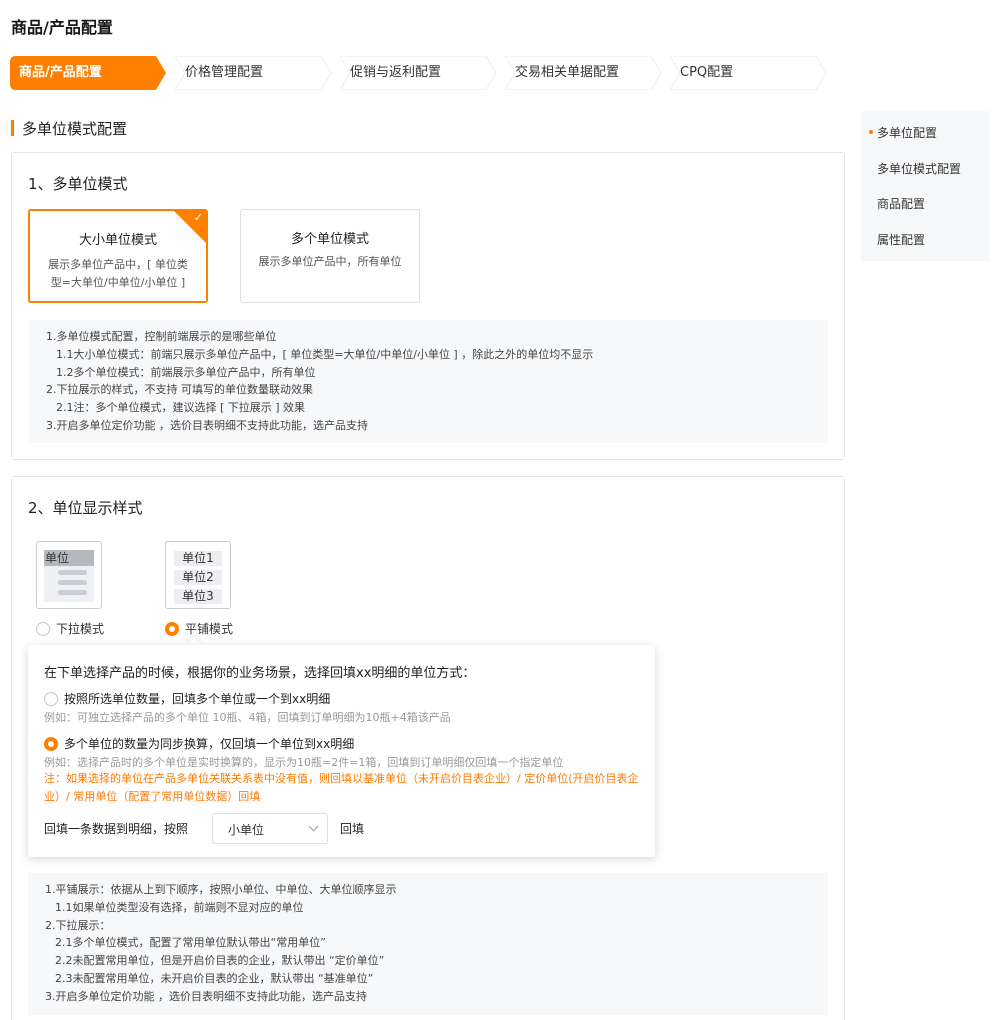 The width and height of the screenshot is (994, 1020). I want to click on thumb-label: 单位, so click(57, 558).